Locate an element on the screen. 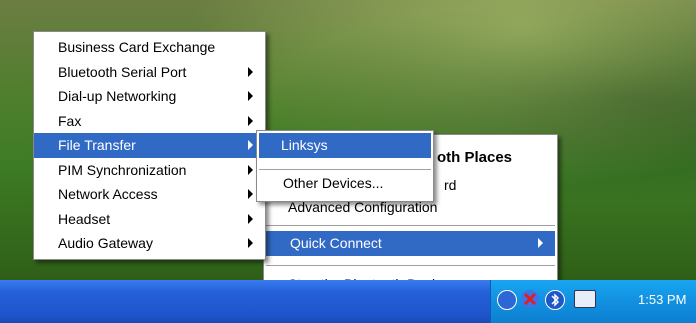 The width and height of the screenshot is (696, 323). network-disconnected-icon is located at coordinates (530, 299).